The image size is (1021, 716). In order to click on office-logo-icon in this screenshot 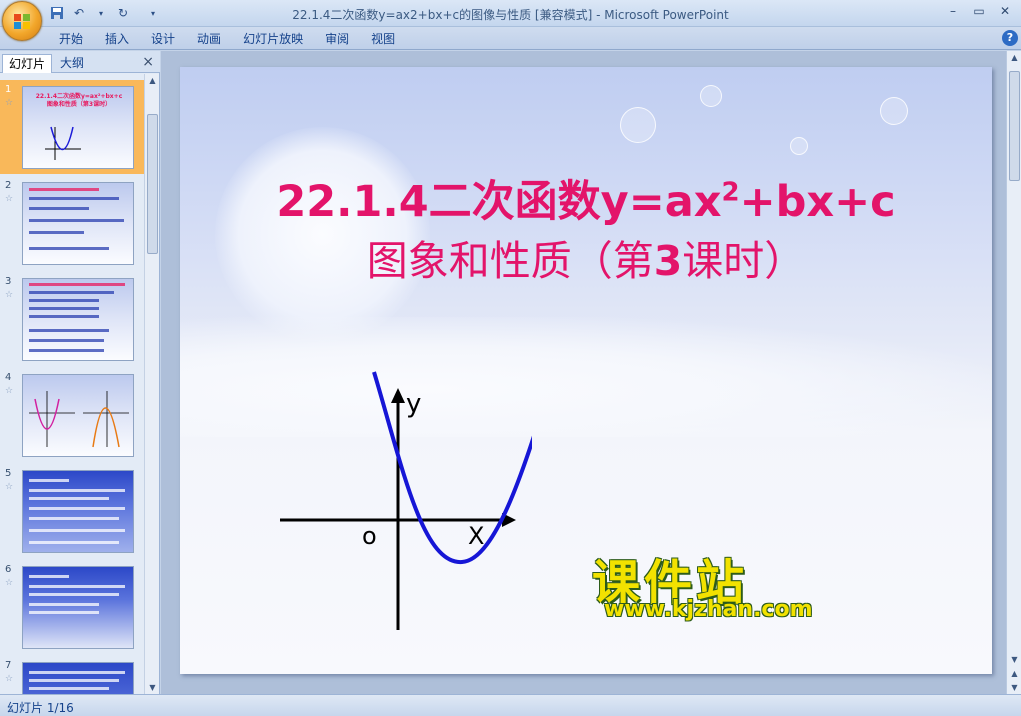, I will do `click(22, 21)`.